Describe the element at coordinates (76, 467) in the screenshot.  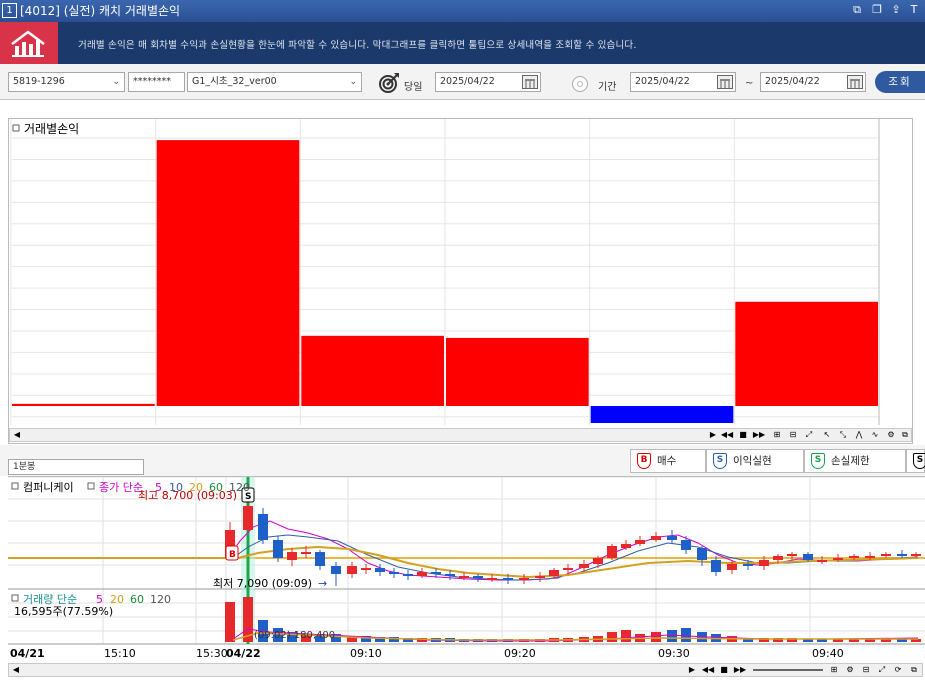
I see `period-select: 1분봉` at that location.